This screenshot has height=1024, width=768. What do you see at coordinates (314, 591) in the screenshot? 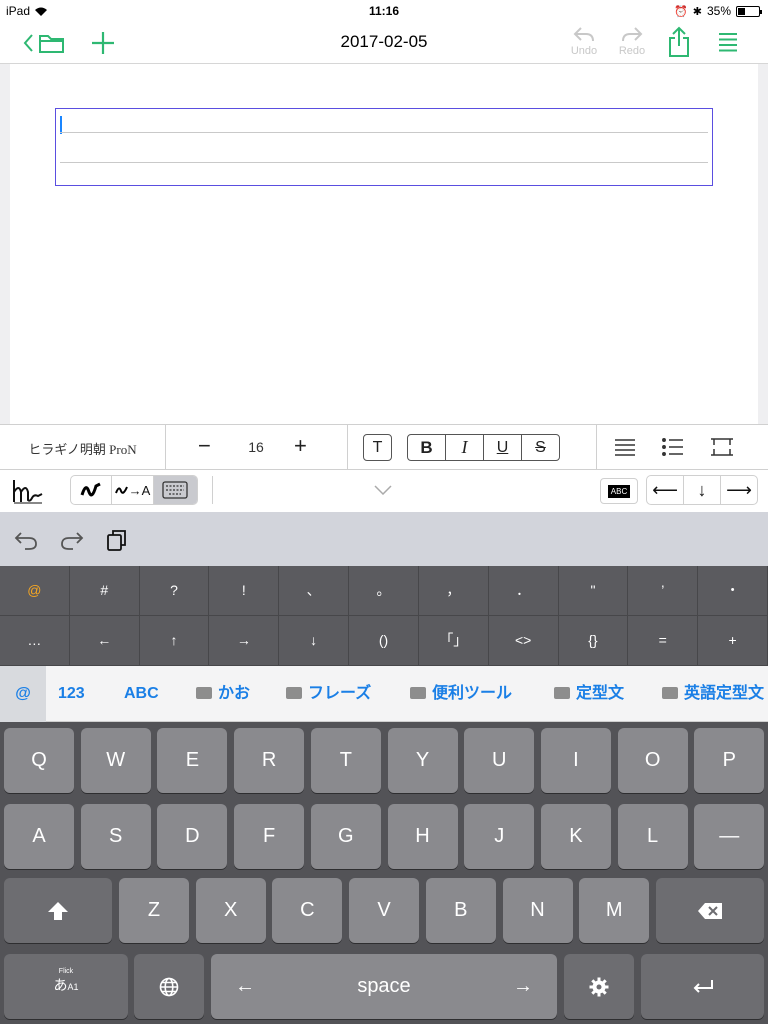
I see `symbol-key: 、` at bounding box center [314, 591].